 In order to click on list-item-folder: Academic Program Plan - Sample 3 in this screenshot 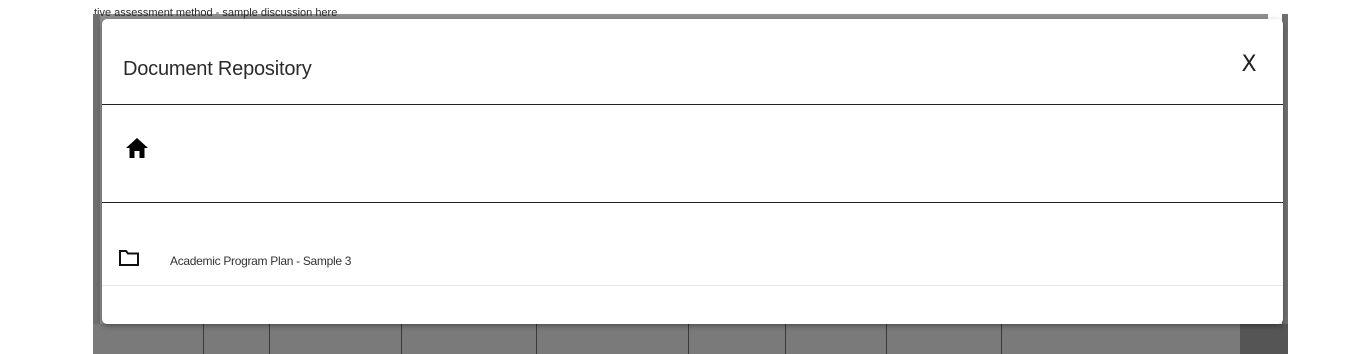, I will do `click(692, 260)`.